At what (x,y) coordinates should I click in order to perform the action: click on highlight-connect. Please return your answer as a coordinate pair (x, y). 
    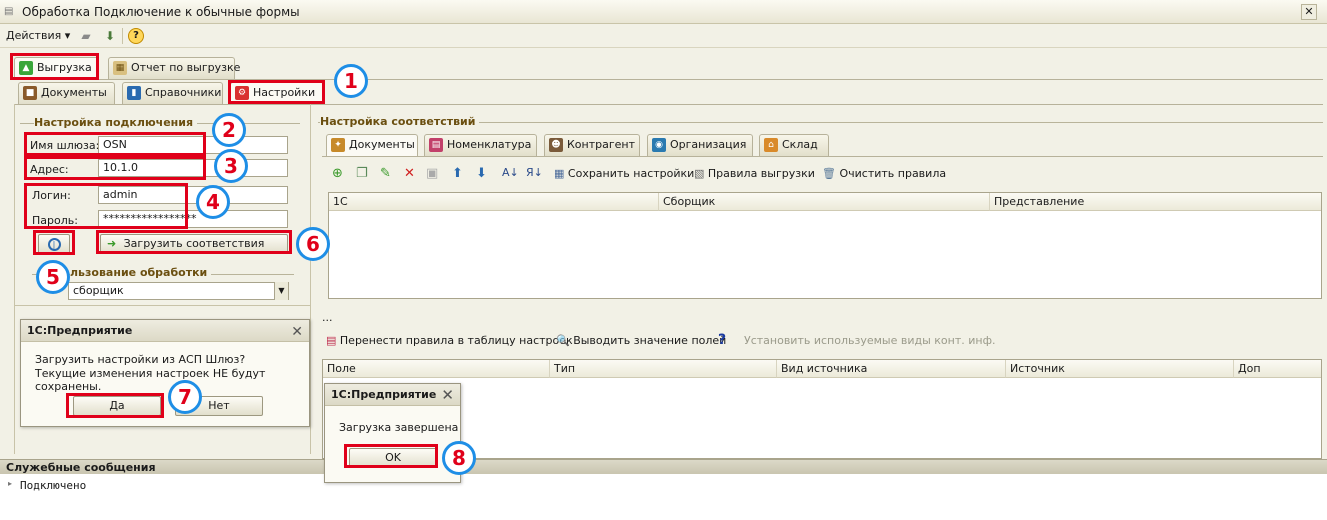
    Looking at the image, I should click on (54, 242).